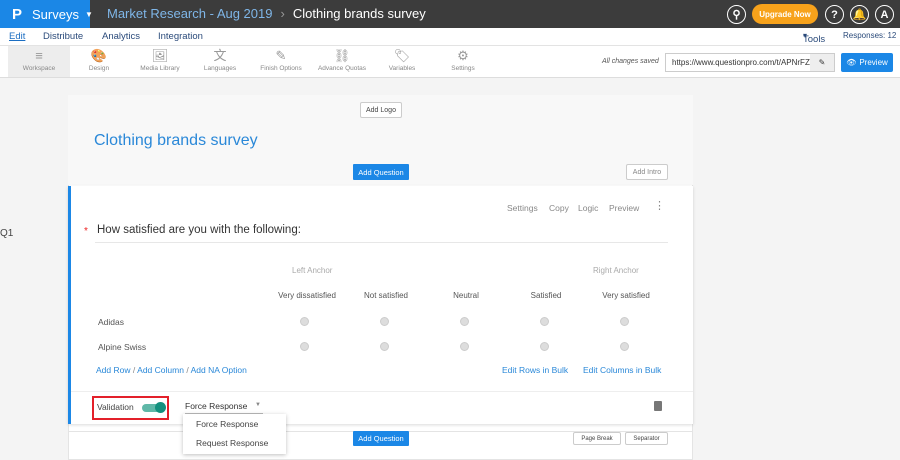  I want to click on page-break-label: Page Break, so click(597, 438).